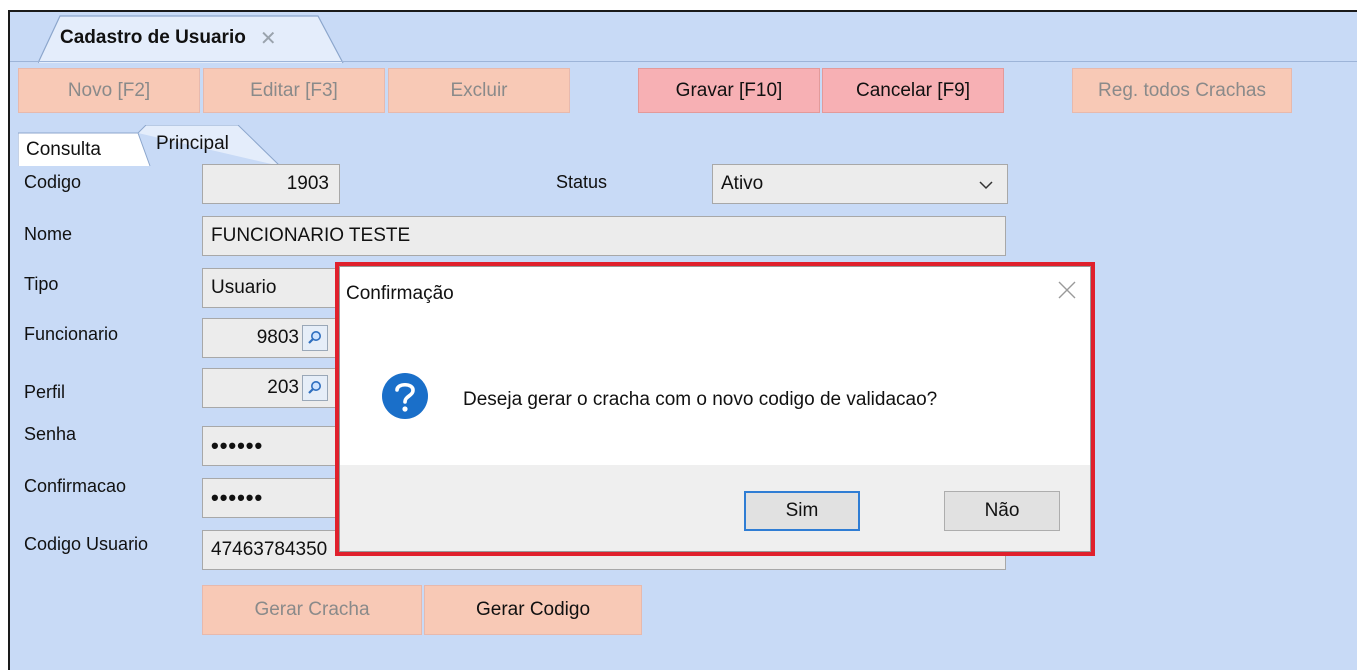 The image size is (1357, 670). What do you see at coordinates (63, 150) in the screenshot?
I see `tab-consulta: Consulta` at bounding box center [63, 150].